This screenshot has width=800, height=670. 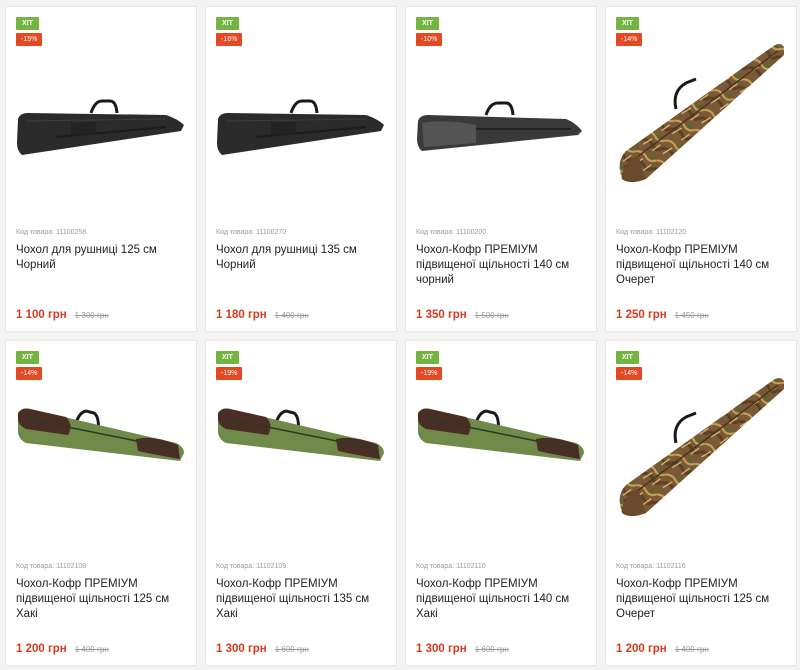 What do you see at coordinates (241, 315) in the screenshot?
I see `current-price: 1 180 грн` at bounding box center [241, 315].